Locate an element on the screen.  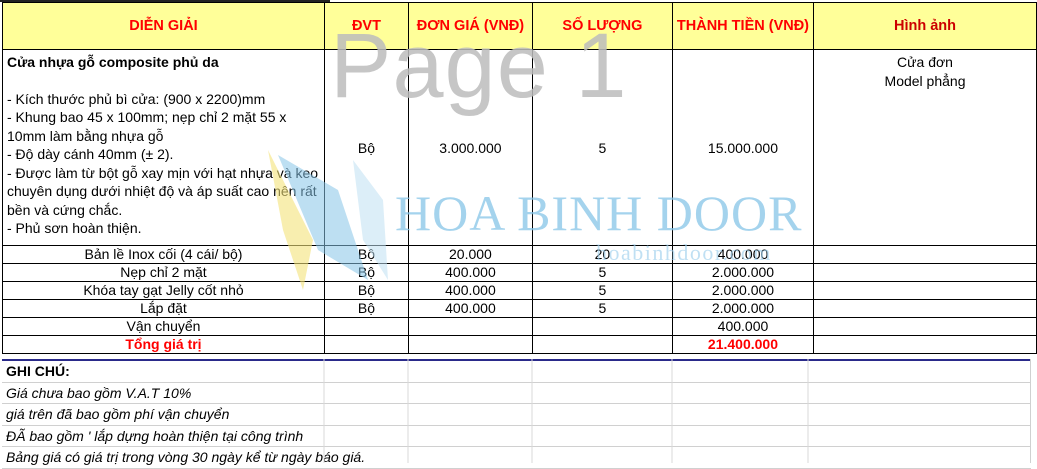
item-quantity: 20 is located at coordinates (602, 254).